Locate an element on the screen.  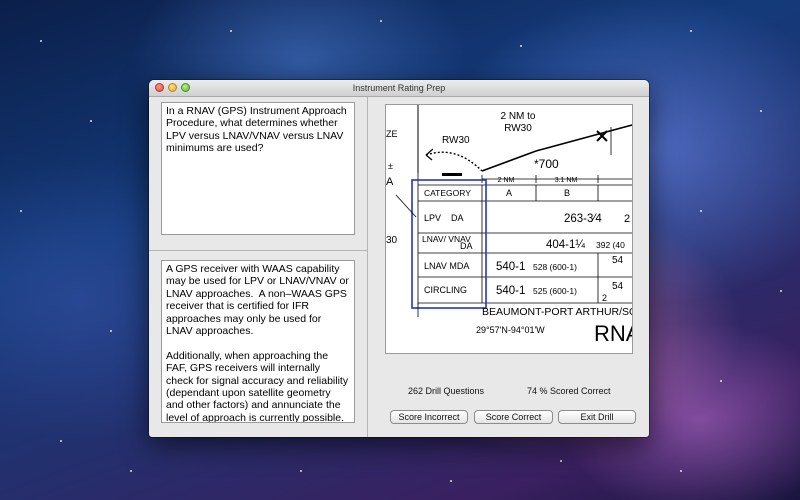
chart-left-mark-2: ± is located at coordinates (390, 166).